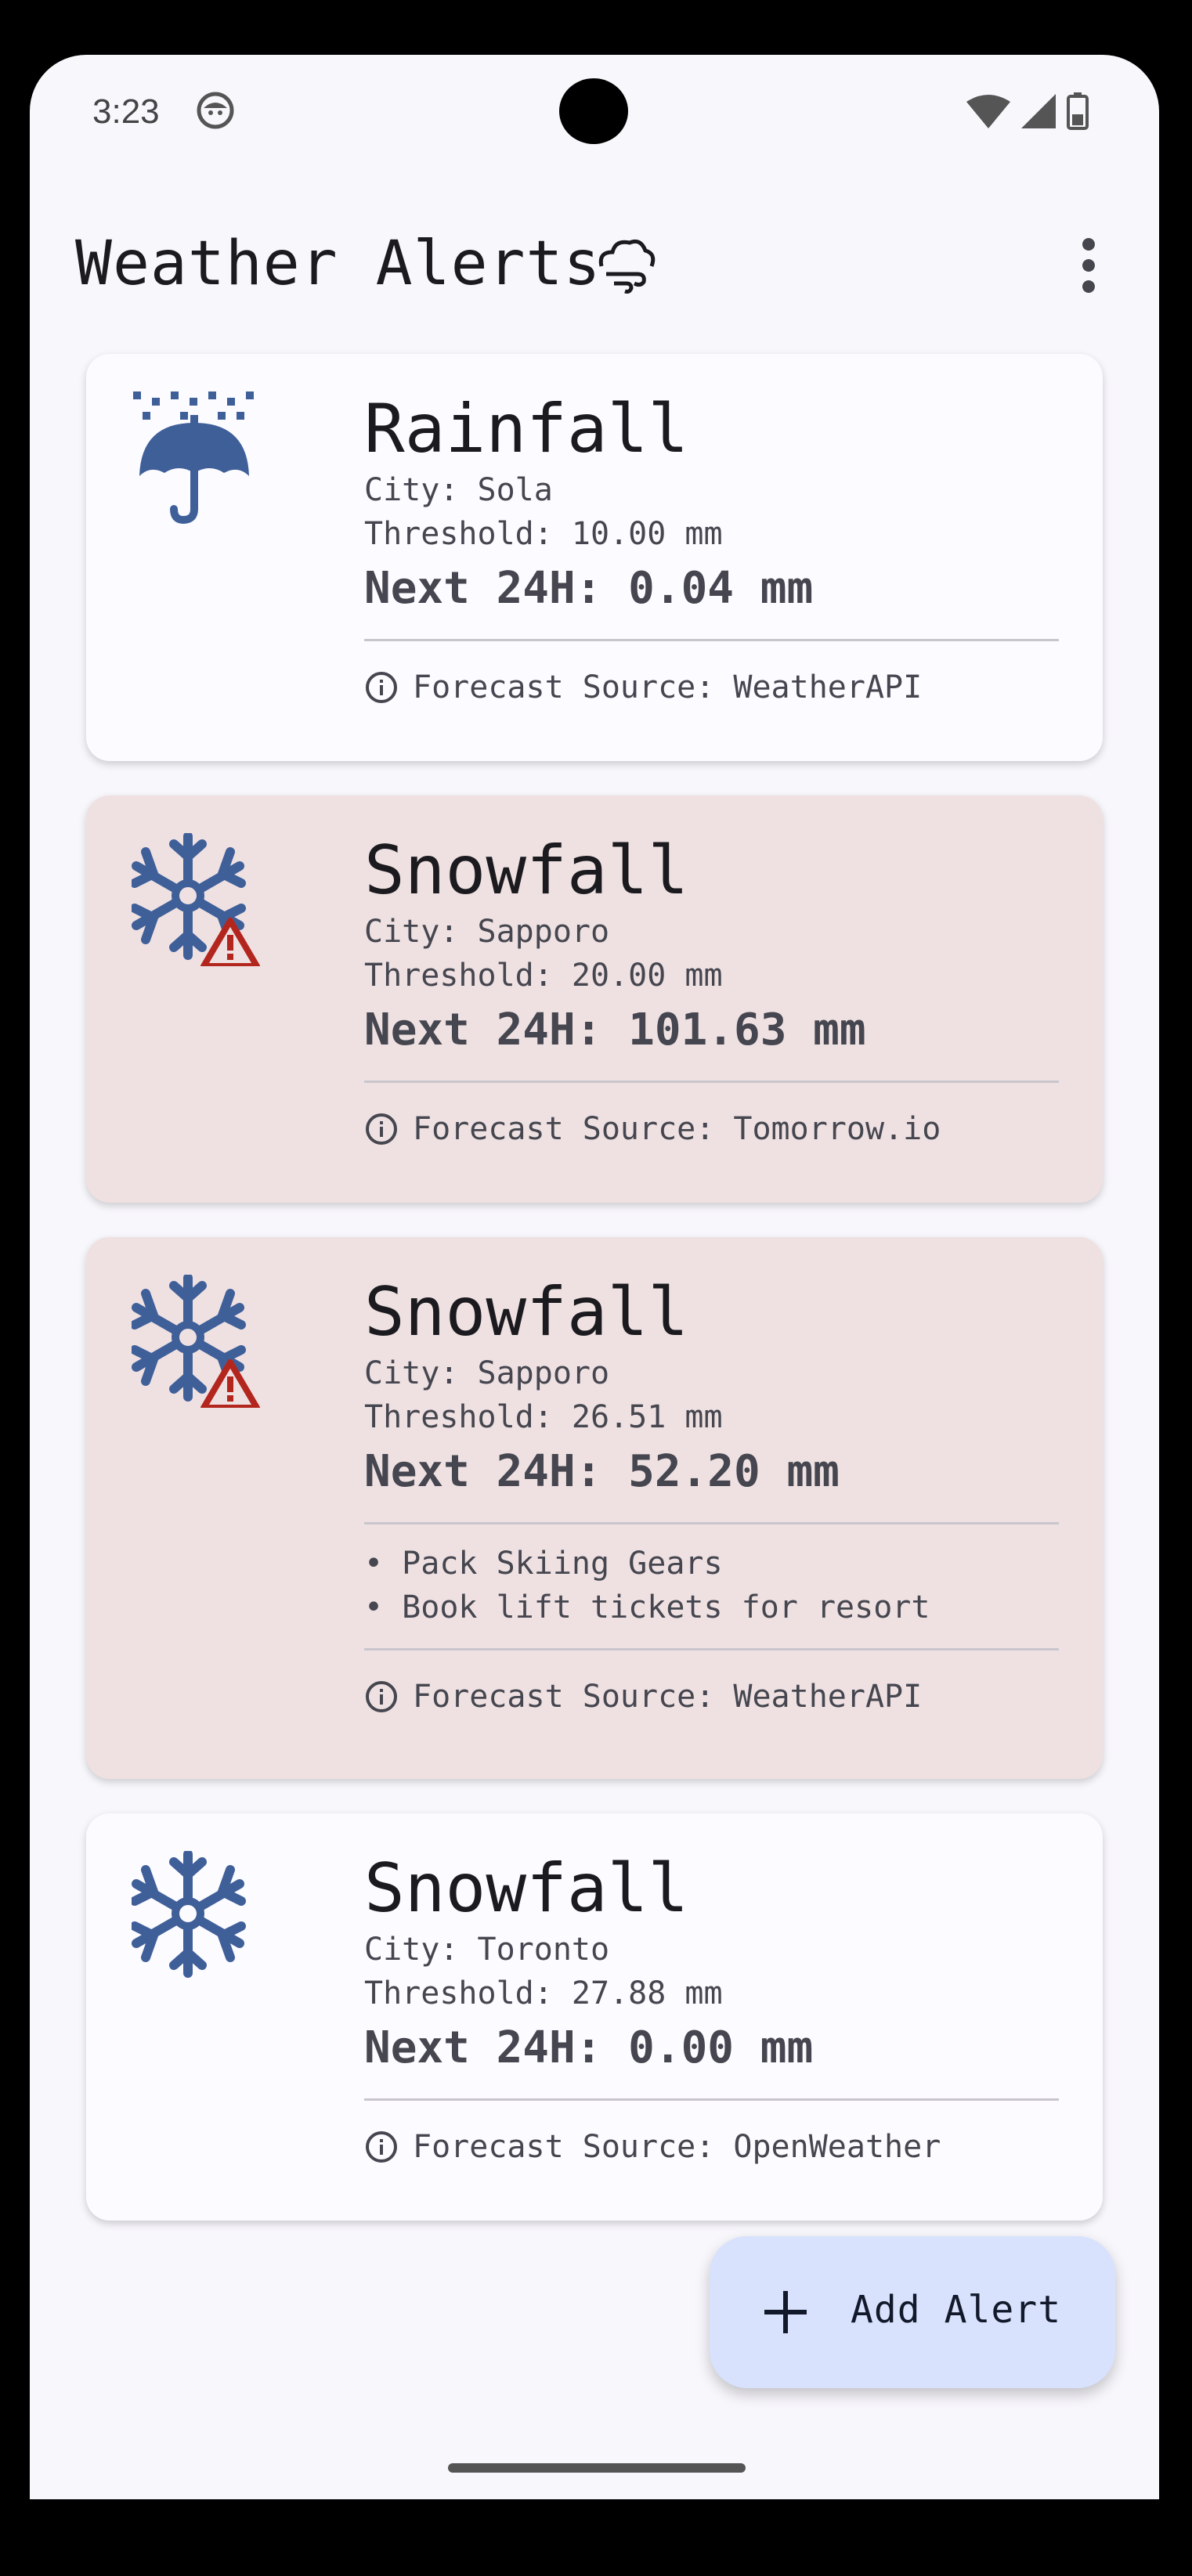 The width and height of the screenshot is (1192, 2576). I want to click on alert-next-24h: Next 24H: 52.20 mm, so click(602, 1471).